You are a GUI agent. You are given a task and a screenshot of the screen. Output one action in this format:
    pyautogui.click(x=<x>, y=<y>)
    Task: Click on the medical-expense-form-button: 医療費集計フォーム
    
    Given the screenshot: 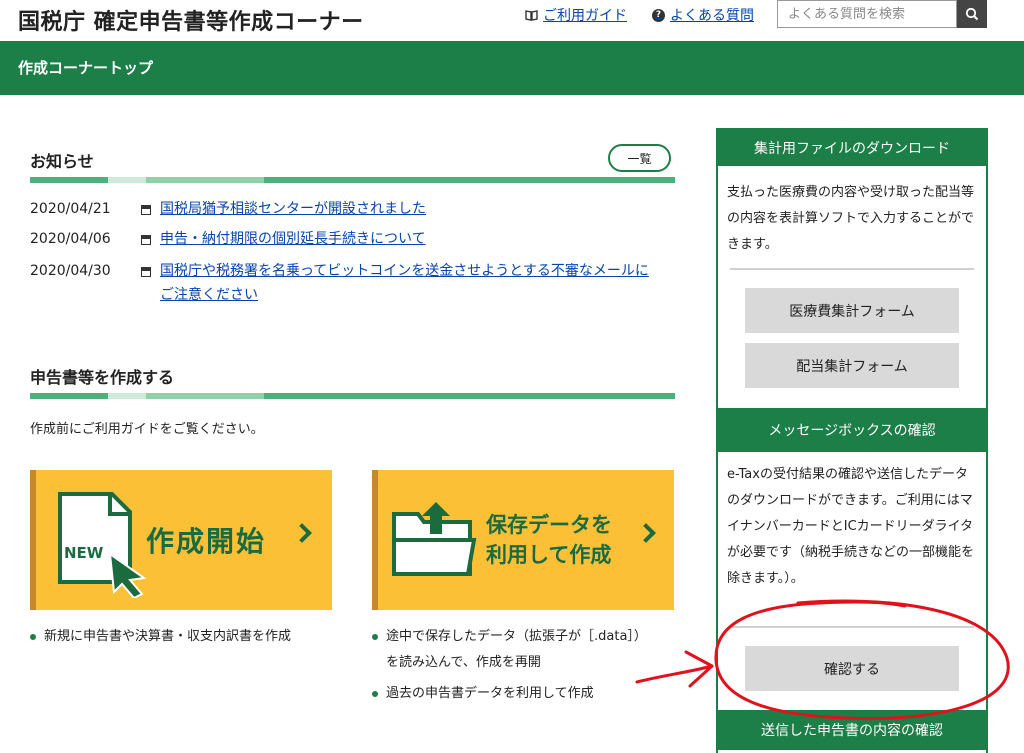 What is the action you would take?
    pyautogui.click(x=852, y=310)
    